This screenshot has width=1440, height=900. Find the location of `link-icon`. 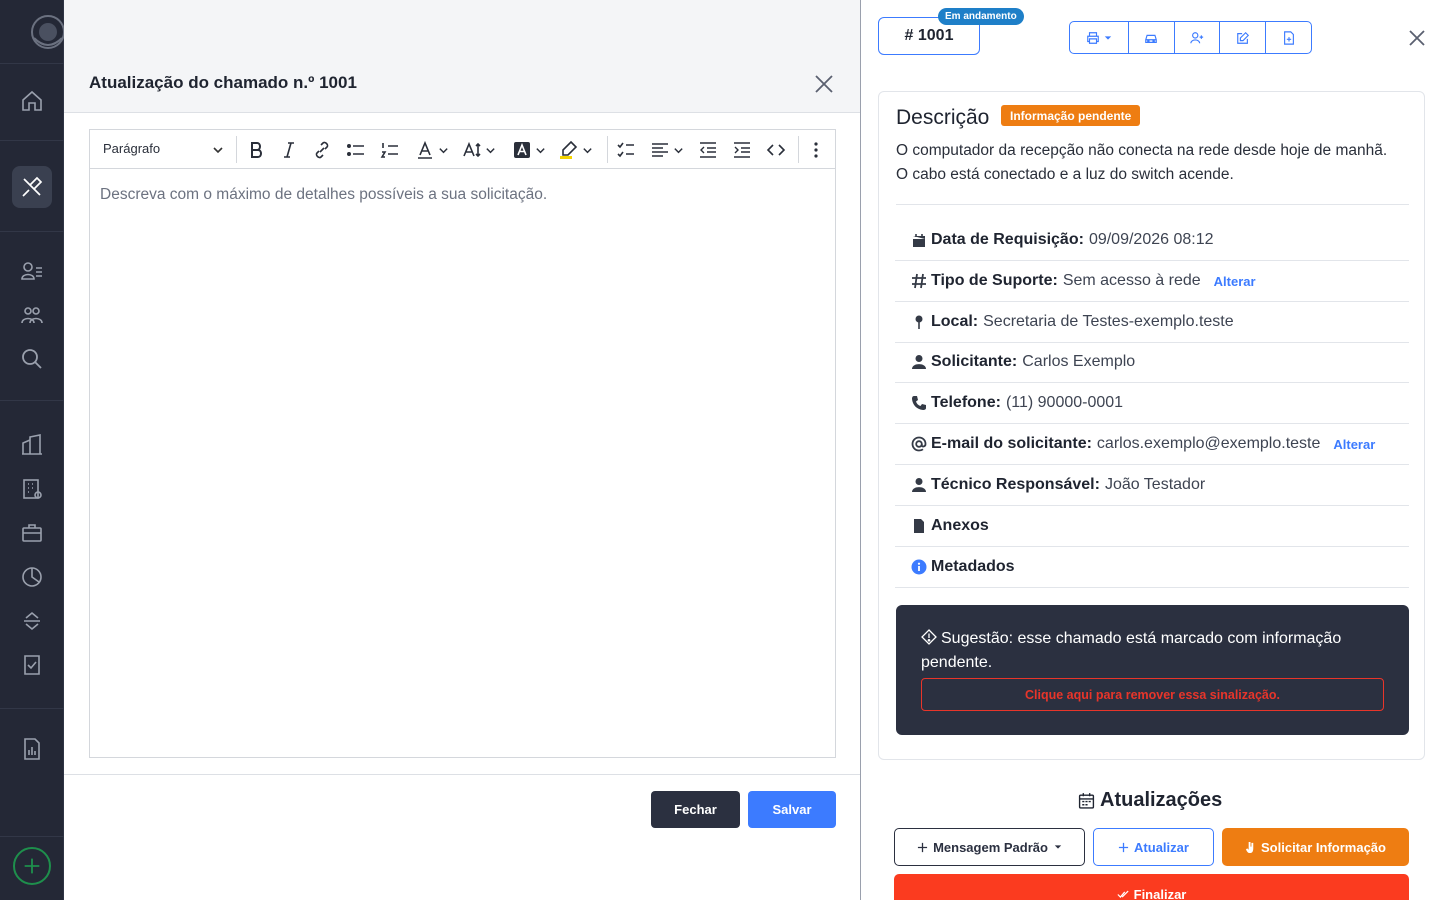

link-icon is located at coordinates (322, 150).